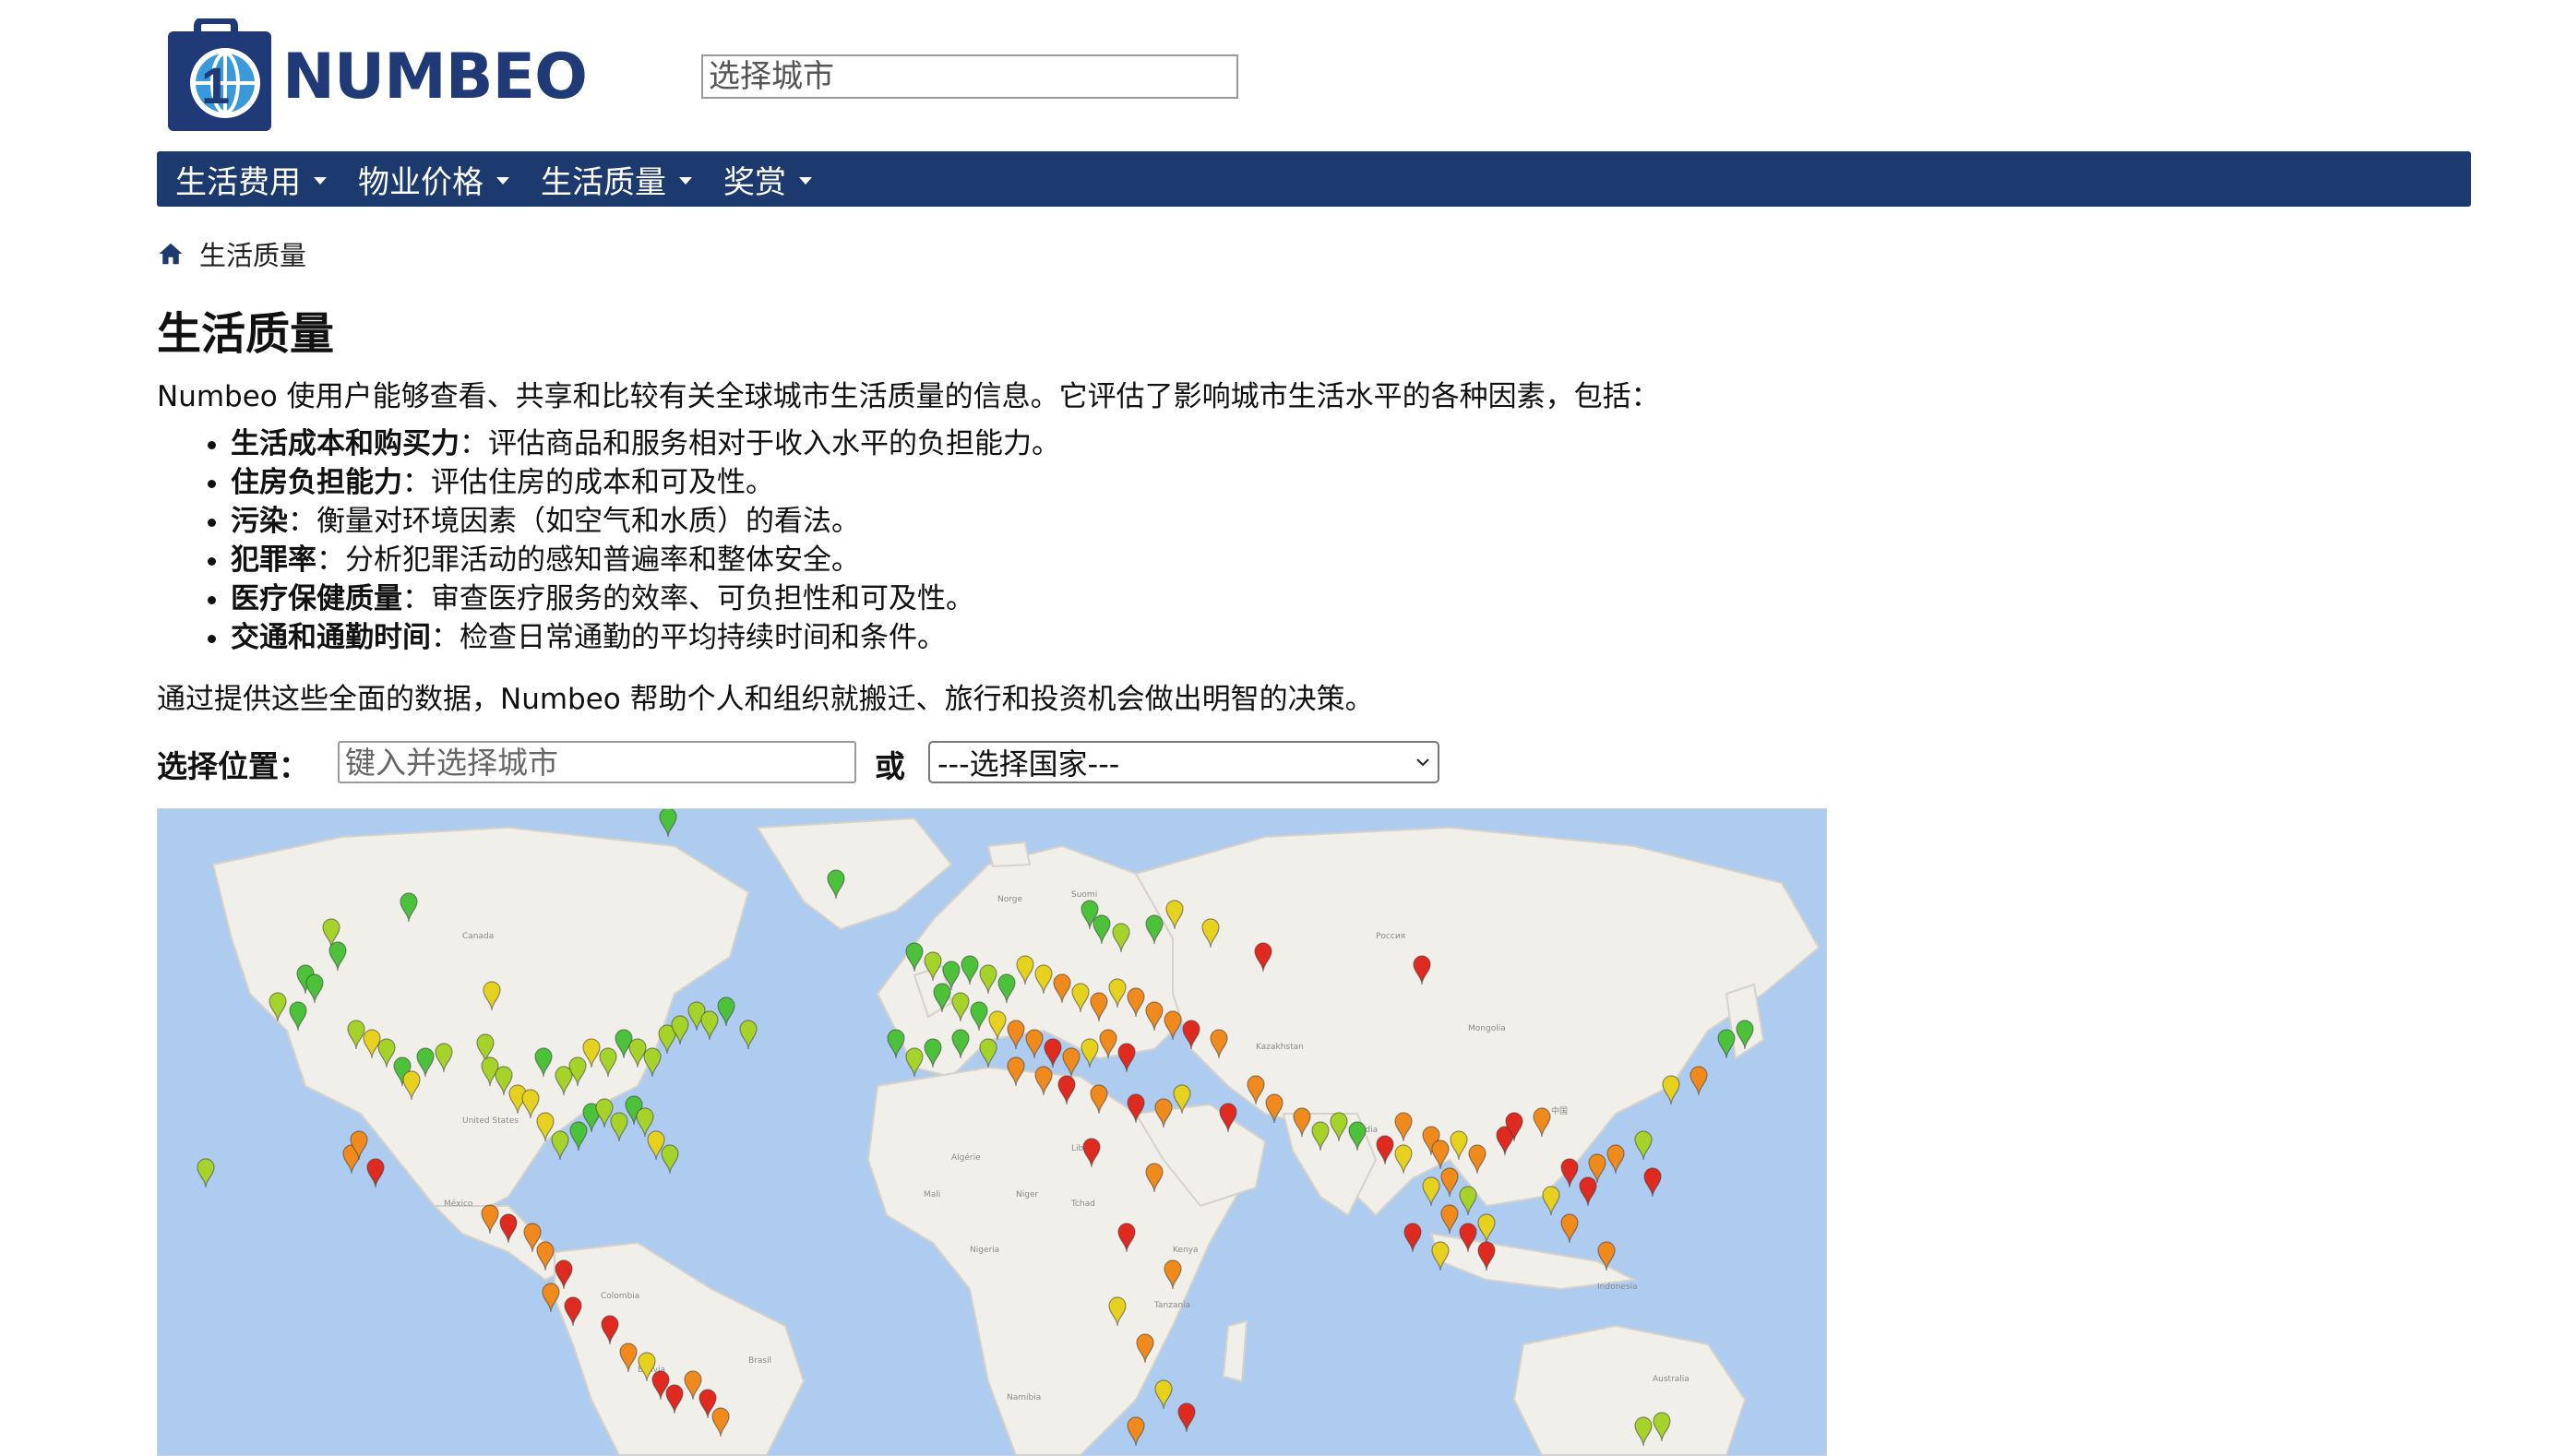 Image resolution: width=2567 pixels, height=1456 pixels. Describe the element at coordinates (854, 874) in the screenshot. I see `landmass-greenland` at that location.